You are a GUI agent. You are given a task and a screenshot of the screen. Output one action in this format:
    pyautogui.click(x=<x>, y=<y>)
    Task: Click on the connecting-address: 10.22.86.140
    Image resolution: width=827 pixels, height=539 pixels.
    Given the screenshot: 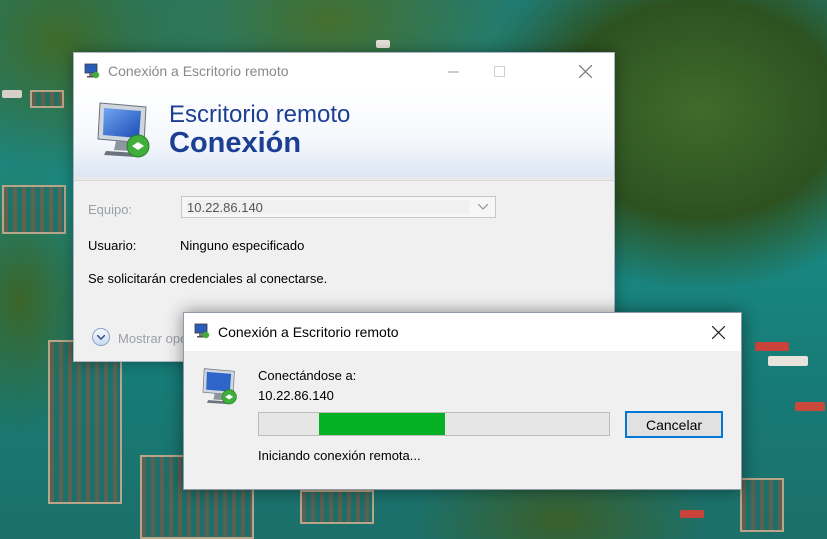 What is the action you would take?
    pyautogui.click(x=296, y=395)
    